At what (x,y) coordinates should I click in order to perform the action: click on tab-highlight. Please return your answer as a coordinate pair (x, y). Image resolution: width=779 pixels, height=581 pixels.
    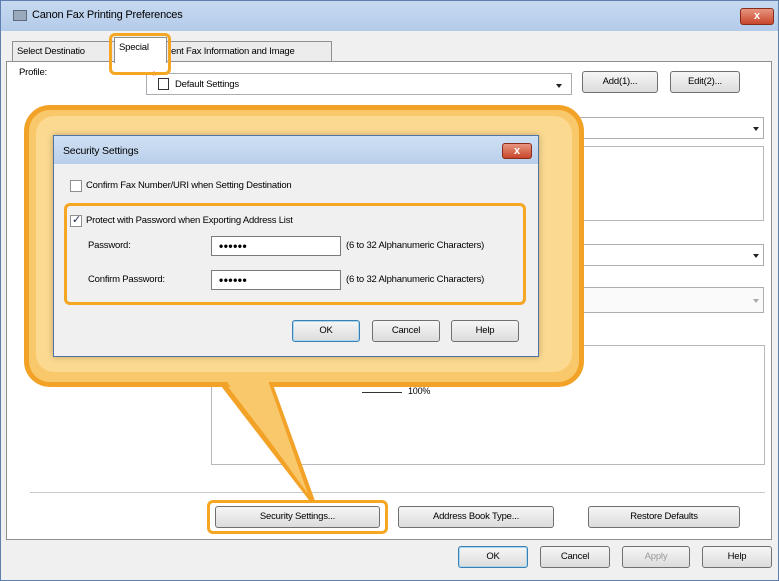
    Looking at the image, I should click on (140, 54).